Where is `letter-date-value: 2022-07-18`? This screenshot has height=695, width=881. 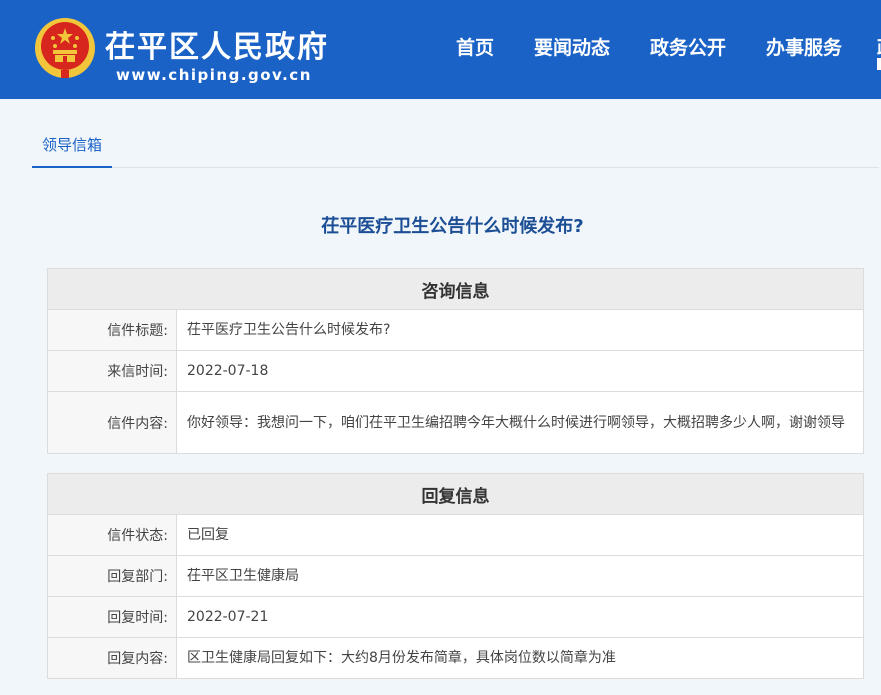 letter-date-value: 2022-07-18 is located at coordinates (520, 371).